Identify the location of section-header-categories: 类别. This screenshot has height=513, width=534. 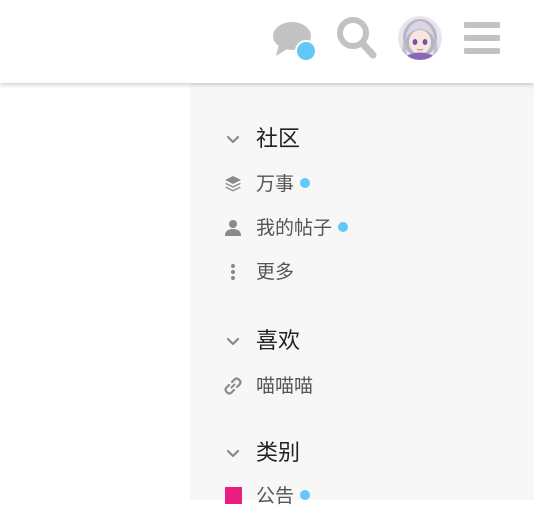
(362, 454).